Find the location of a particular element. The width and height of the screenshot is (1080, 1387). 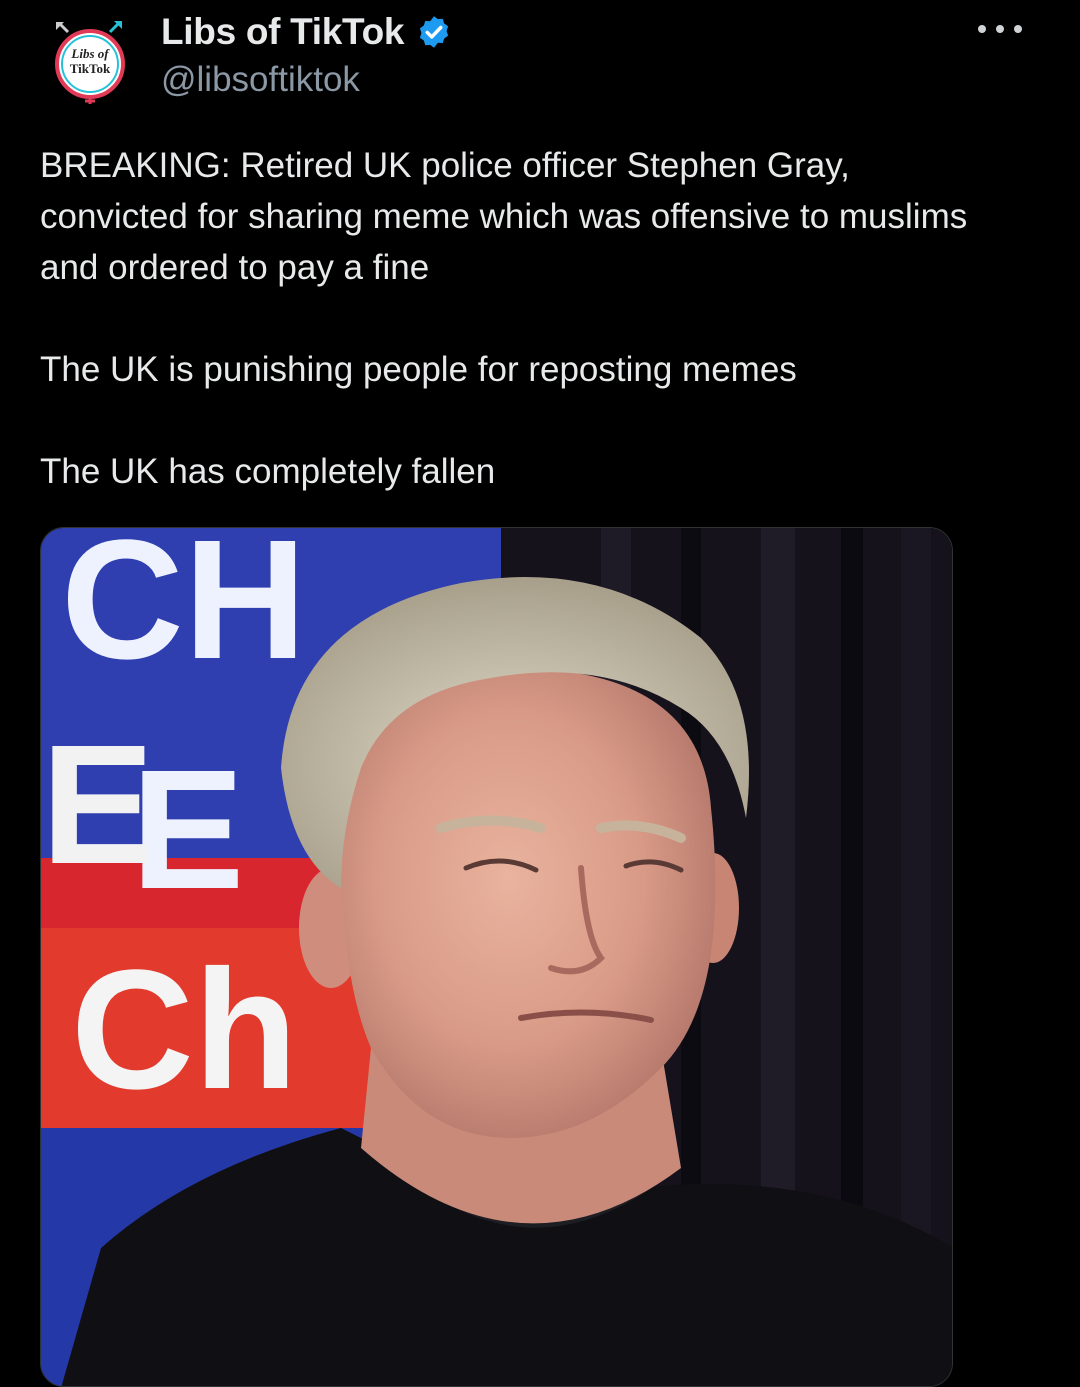

avatar-logo: Libs of TikTok is located at coordinates (90, 62).